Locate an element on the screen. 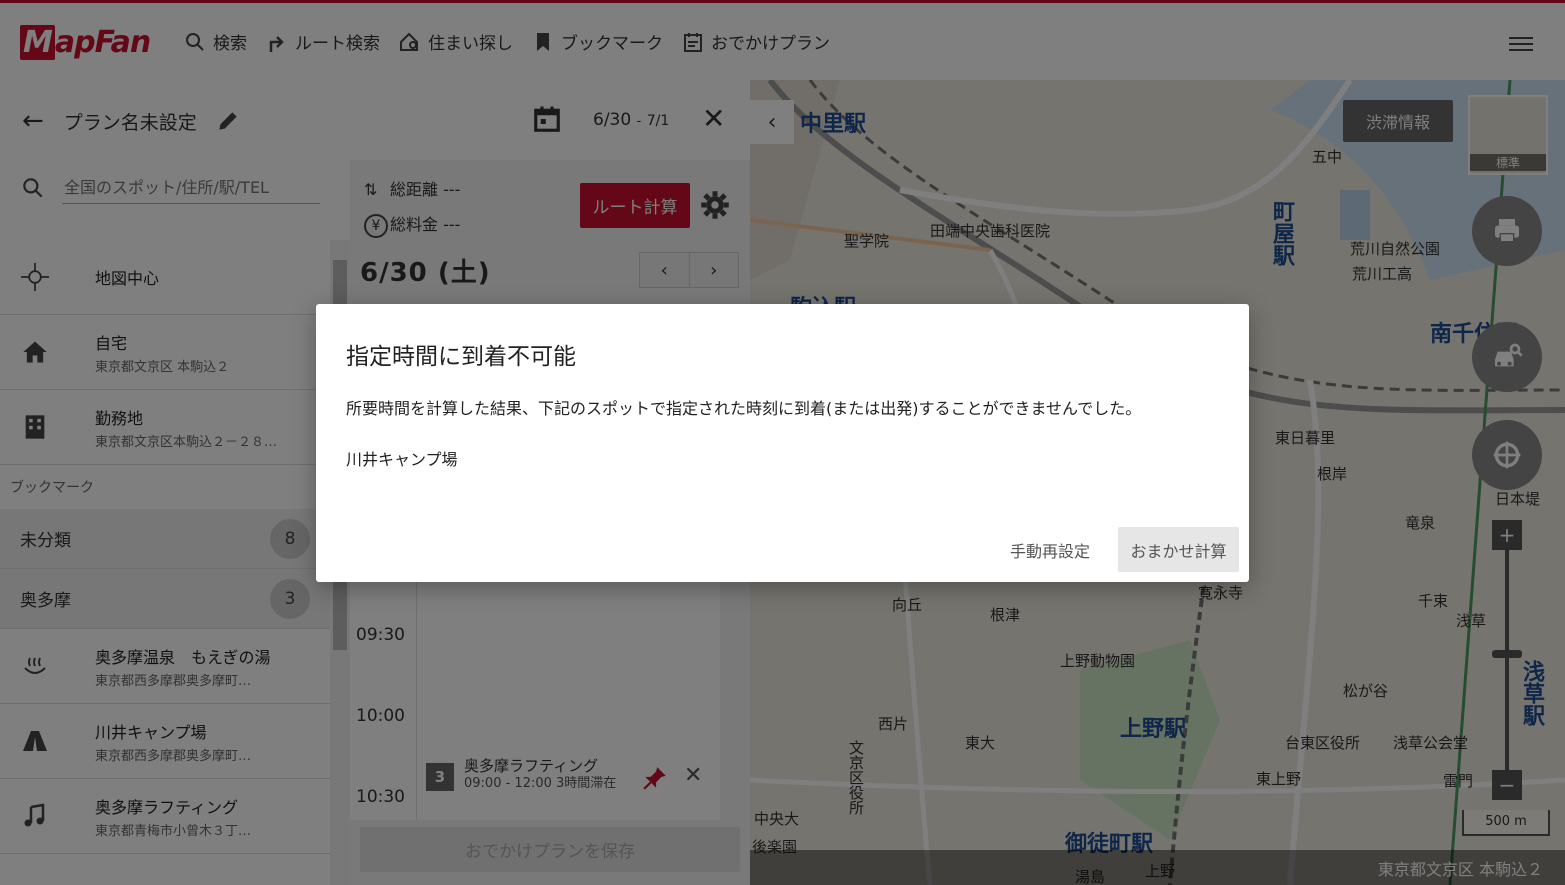 The height and width of the screenshot is (885, 1565). dialog-spot-name: 川井キャンプ場 is located at coordinates (402, 459).